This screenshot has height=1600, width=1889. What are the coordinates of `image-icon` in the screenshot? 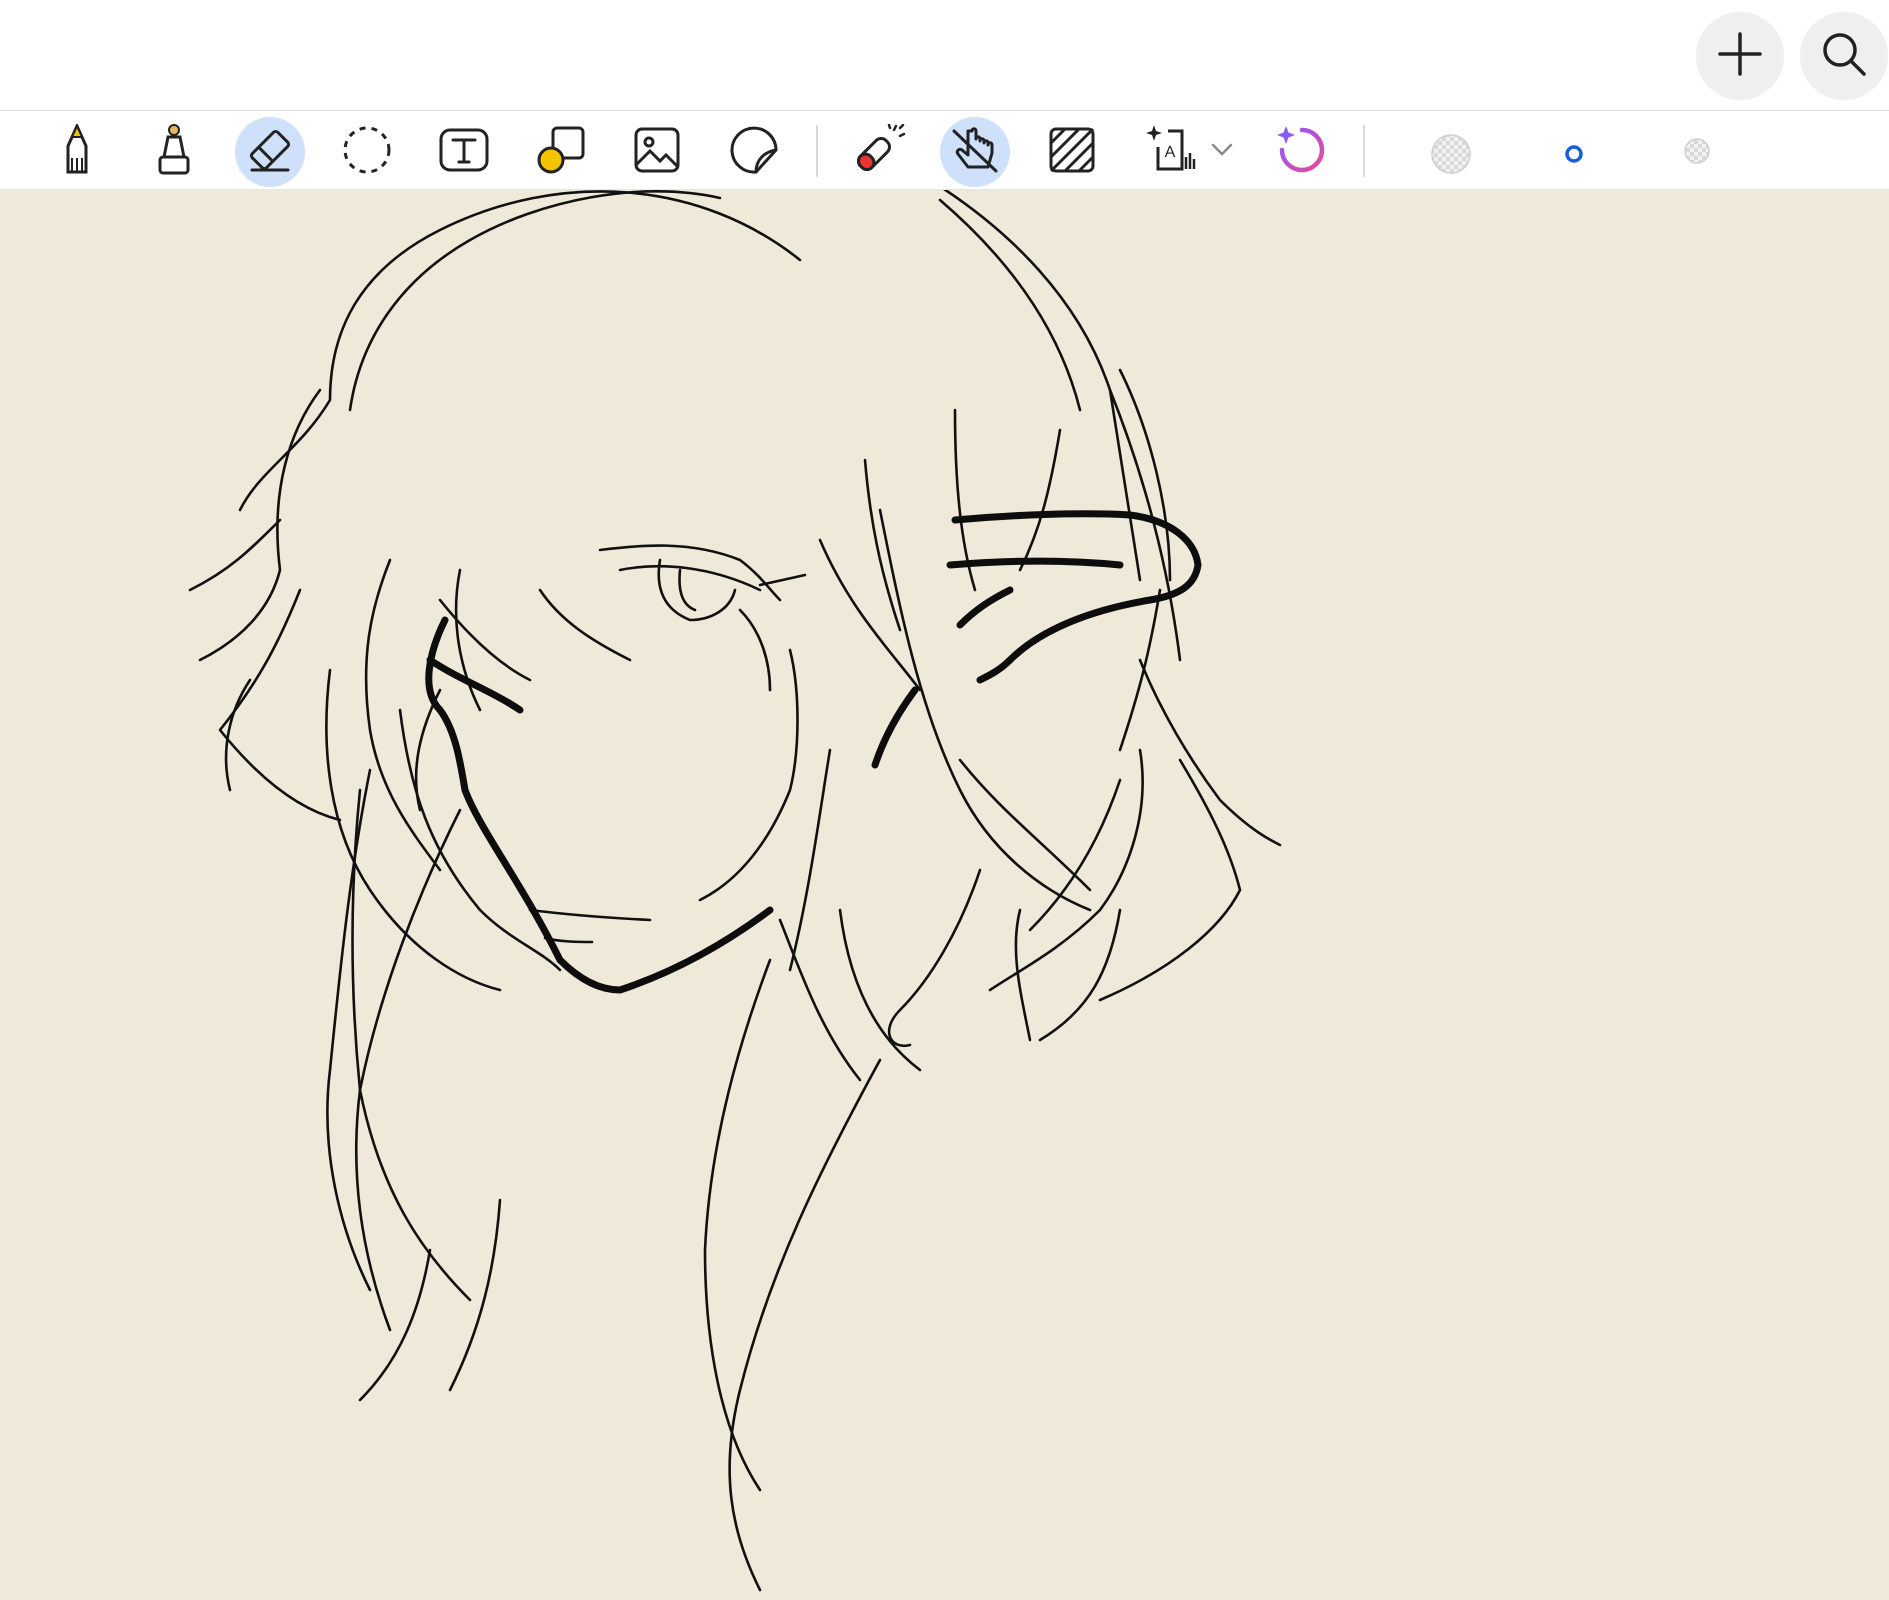 It's located at (657, 152).